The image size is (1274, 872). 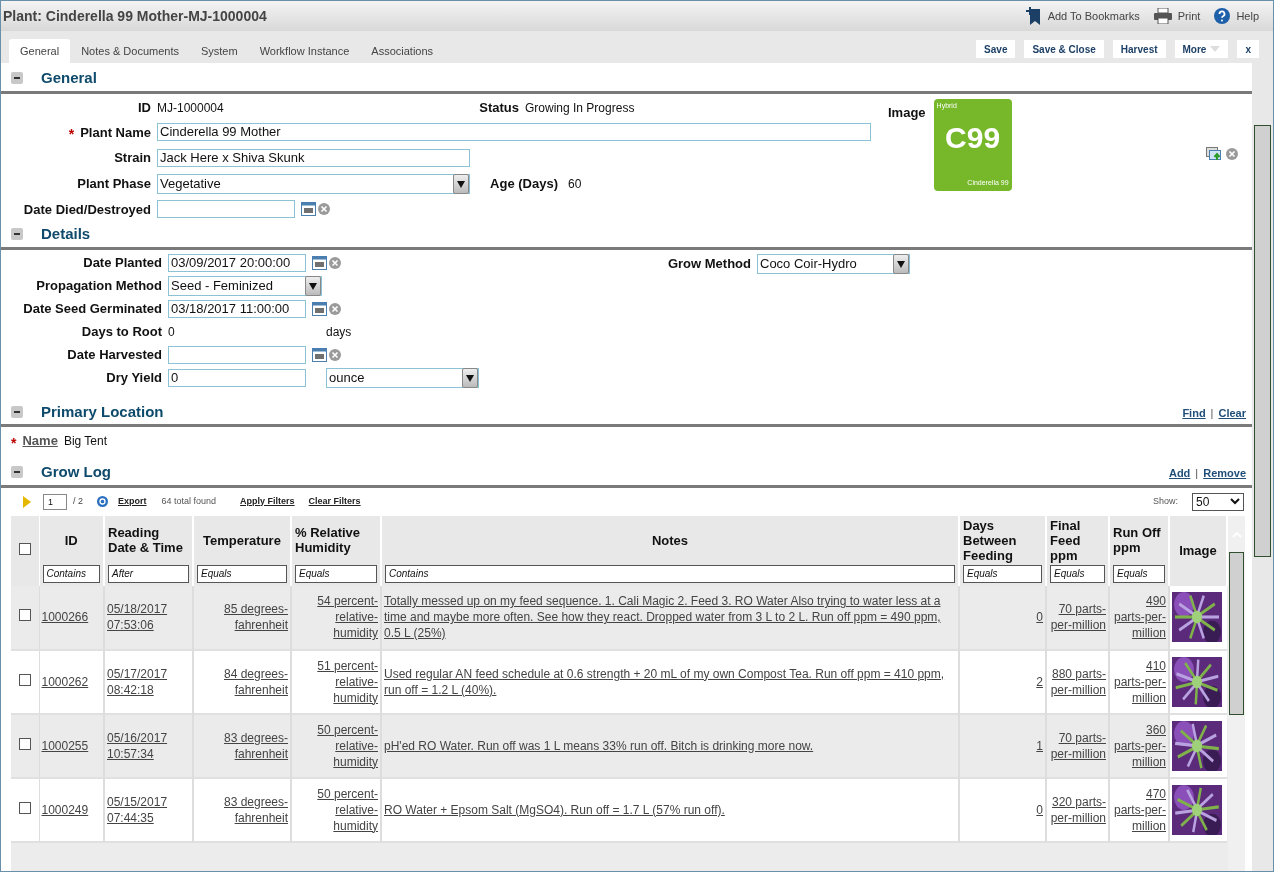 I want to click on text-field: Cinderella 99 Mother, so click(x=514, y=132).